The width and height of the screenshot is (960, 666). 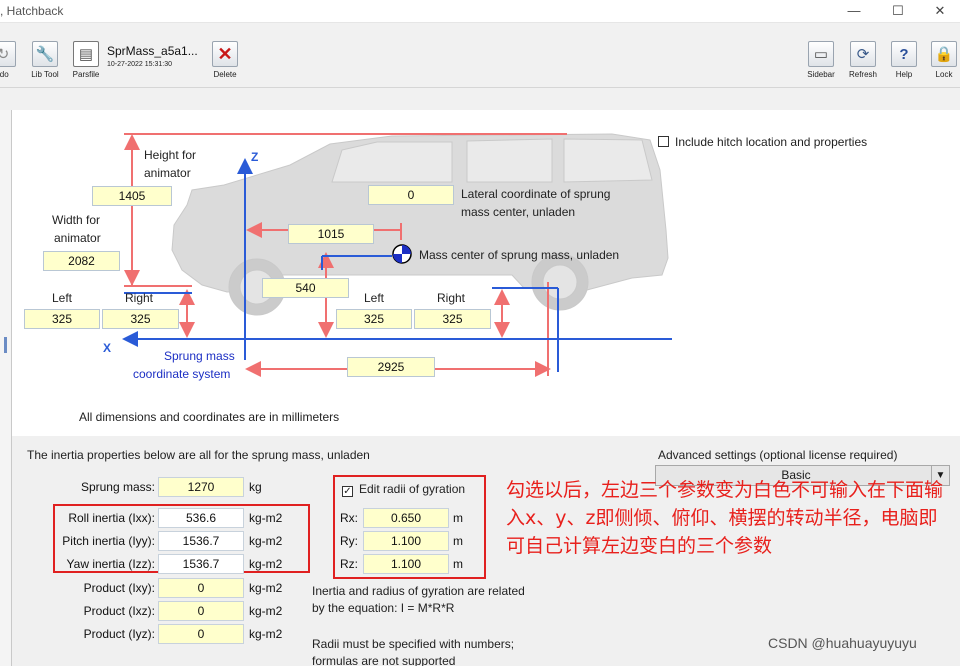 What do you see at coordinates (402, 254) in the screenshot?
I see `mass-center-icon` at bounding box center [402, 254].